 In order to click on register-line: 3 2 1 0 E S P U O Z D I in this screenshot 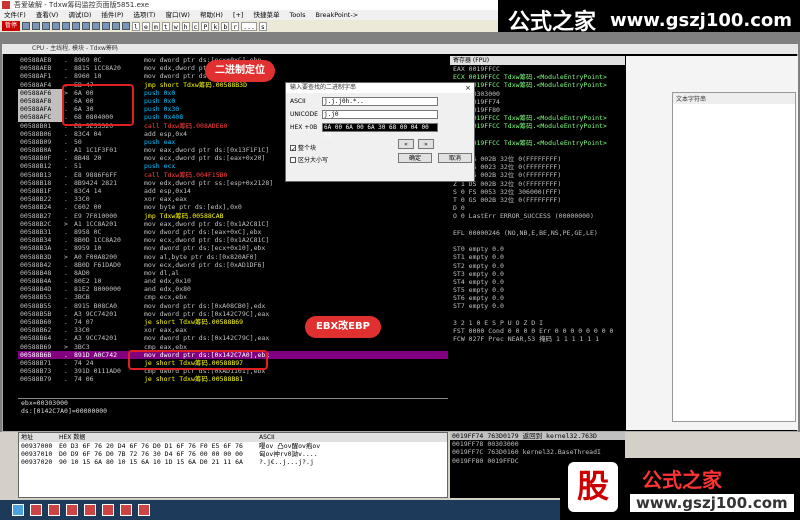, I will do `click(537, 323)`.